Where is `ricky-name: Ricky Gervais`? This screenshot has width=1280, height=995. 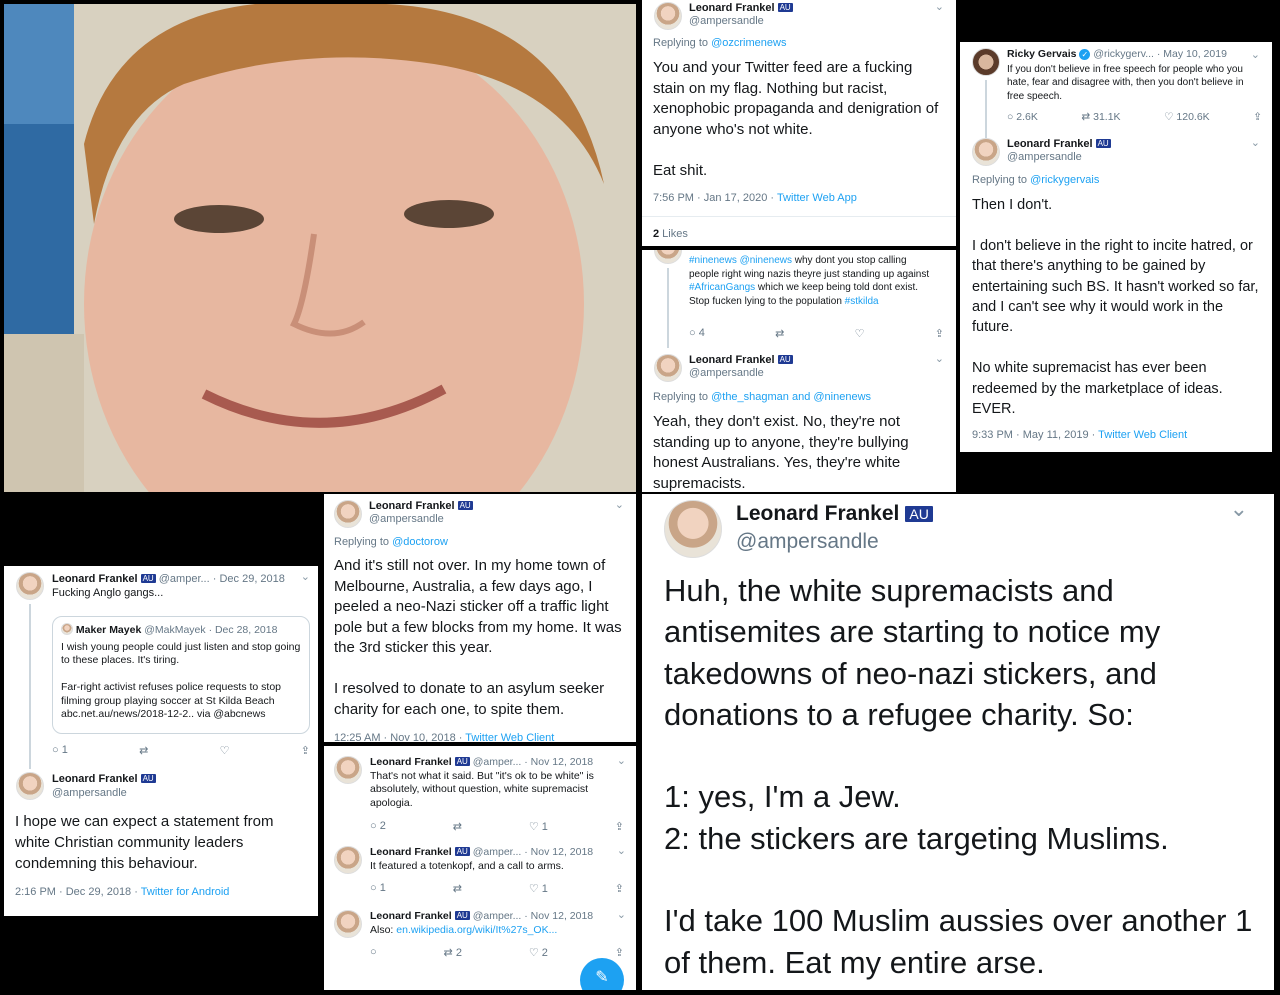
ricky-name: Ricky Gervais is located at coordinates (1041, 54).